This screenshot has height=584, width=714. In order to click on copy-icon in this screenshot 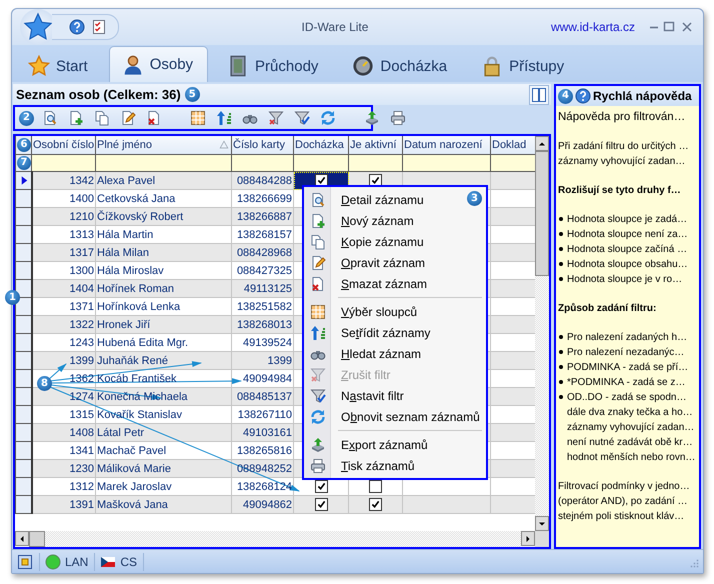, I will do `click(318, 242)`.